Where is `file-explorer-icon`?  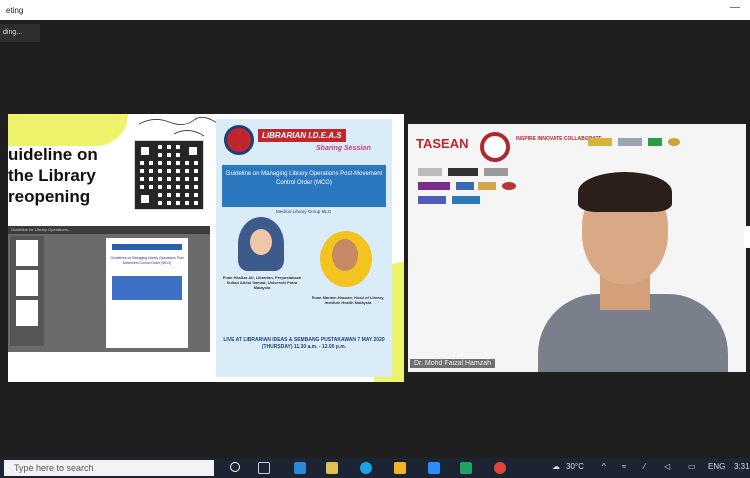
file-explorer-icon is located at coordinates (400, 468).